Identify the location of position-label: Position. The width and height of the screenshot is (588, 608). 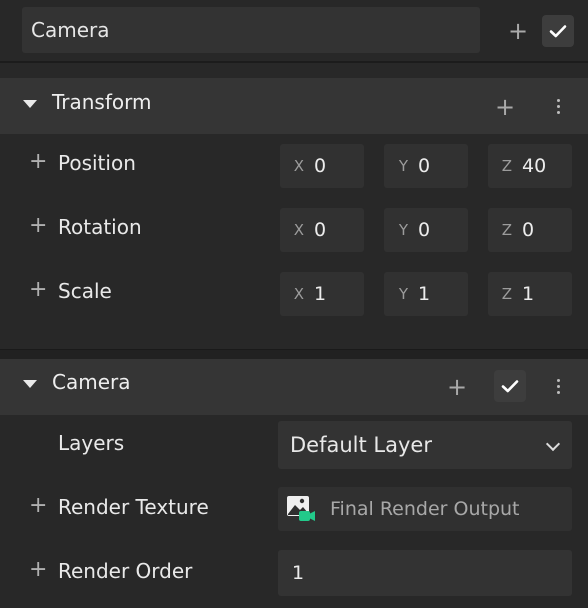
(97, 163).